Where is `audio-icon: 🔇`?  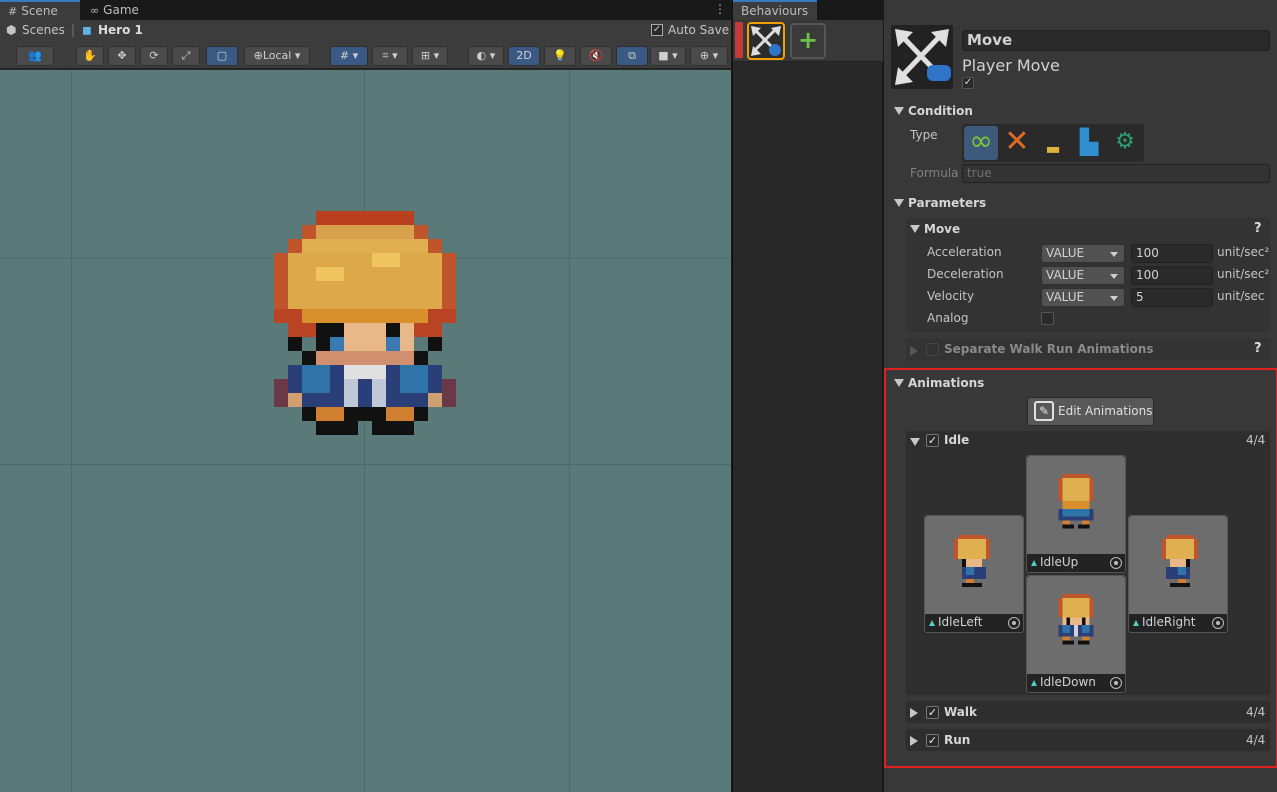
audio-icon: 🔇 is located at coordinates (596, 55).